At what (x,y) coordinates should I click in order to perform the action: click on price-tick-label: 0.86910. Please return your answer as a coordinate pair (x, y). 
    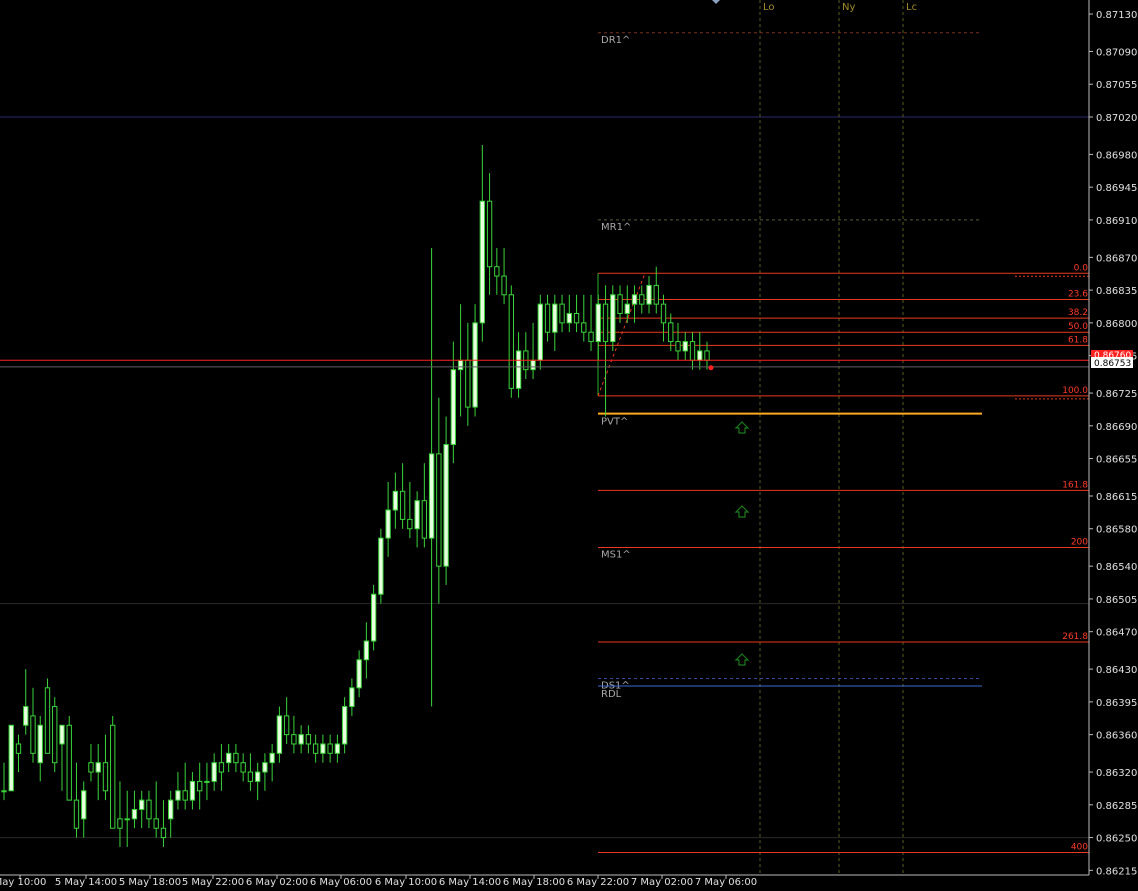
    Looking at the image, I should click on (1116, 221).